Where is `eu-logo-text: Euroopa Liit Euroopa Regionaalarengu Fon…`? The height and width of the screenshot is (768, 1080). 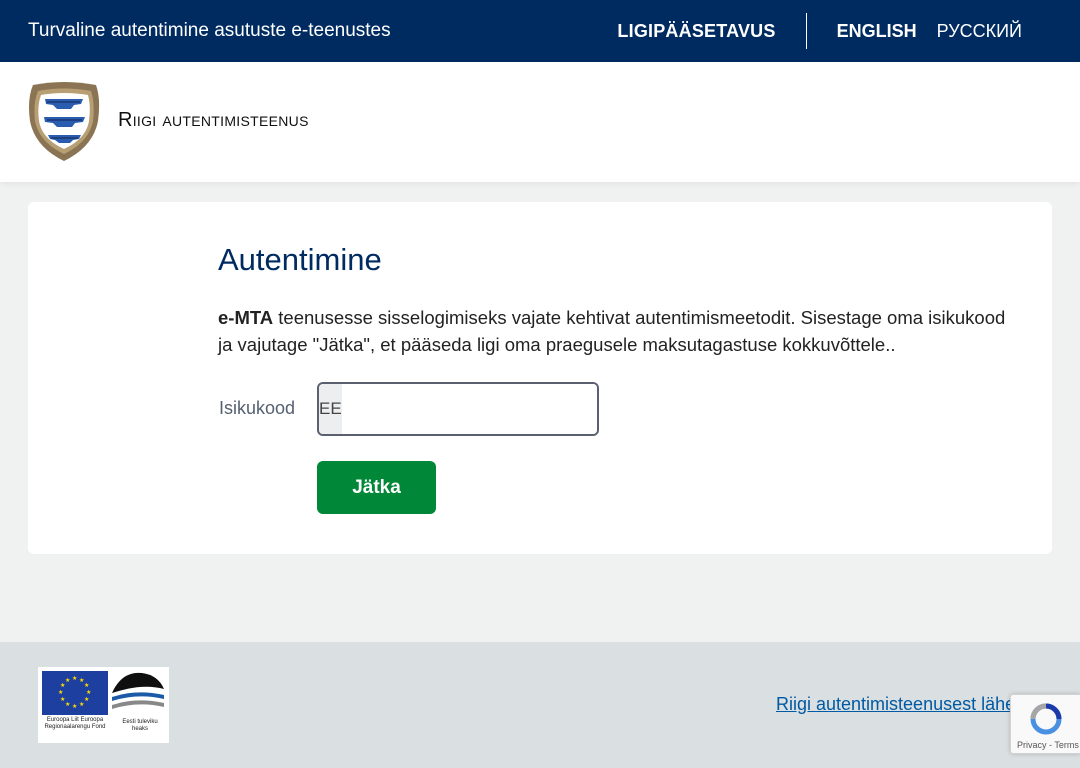
eu-logo-text: Euroopa Liit Euroopa Regionaalarengu Fon… is located at coordinates (75, 723).